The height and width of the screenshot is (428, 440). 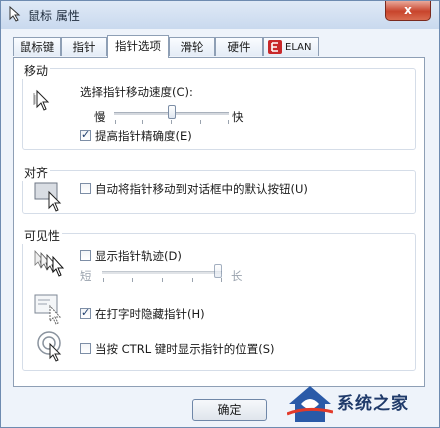 I want to click on long-label: 长, so click(x=237, y=276).